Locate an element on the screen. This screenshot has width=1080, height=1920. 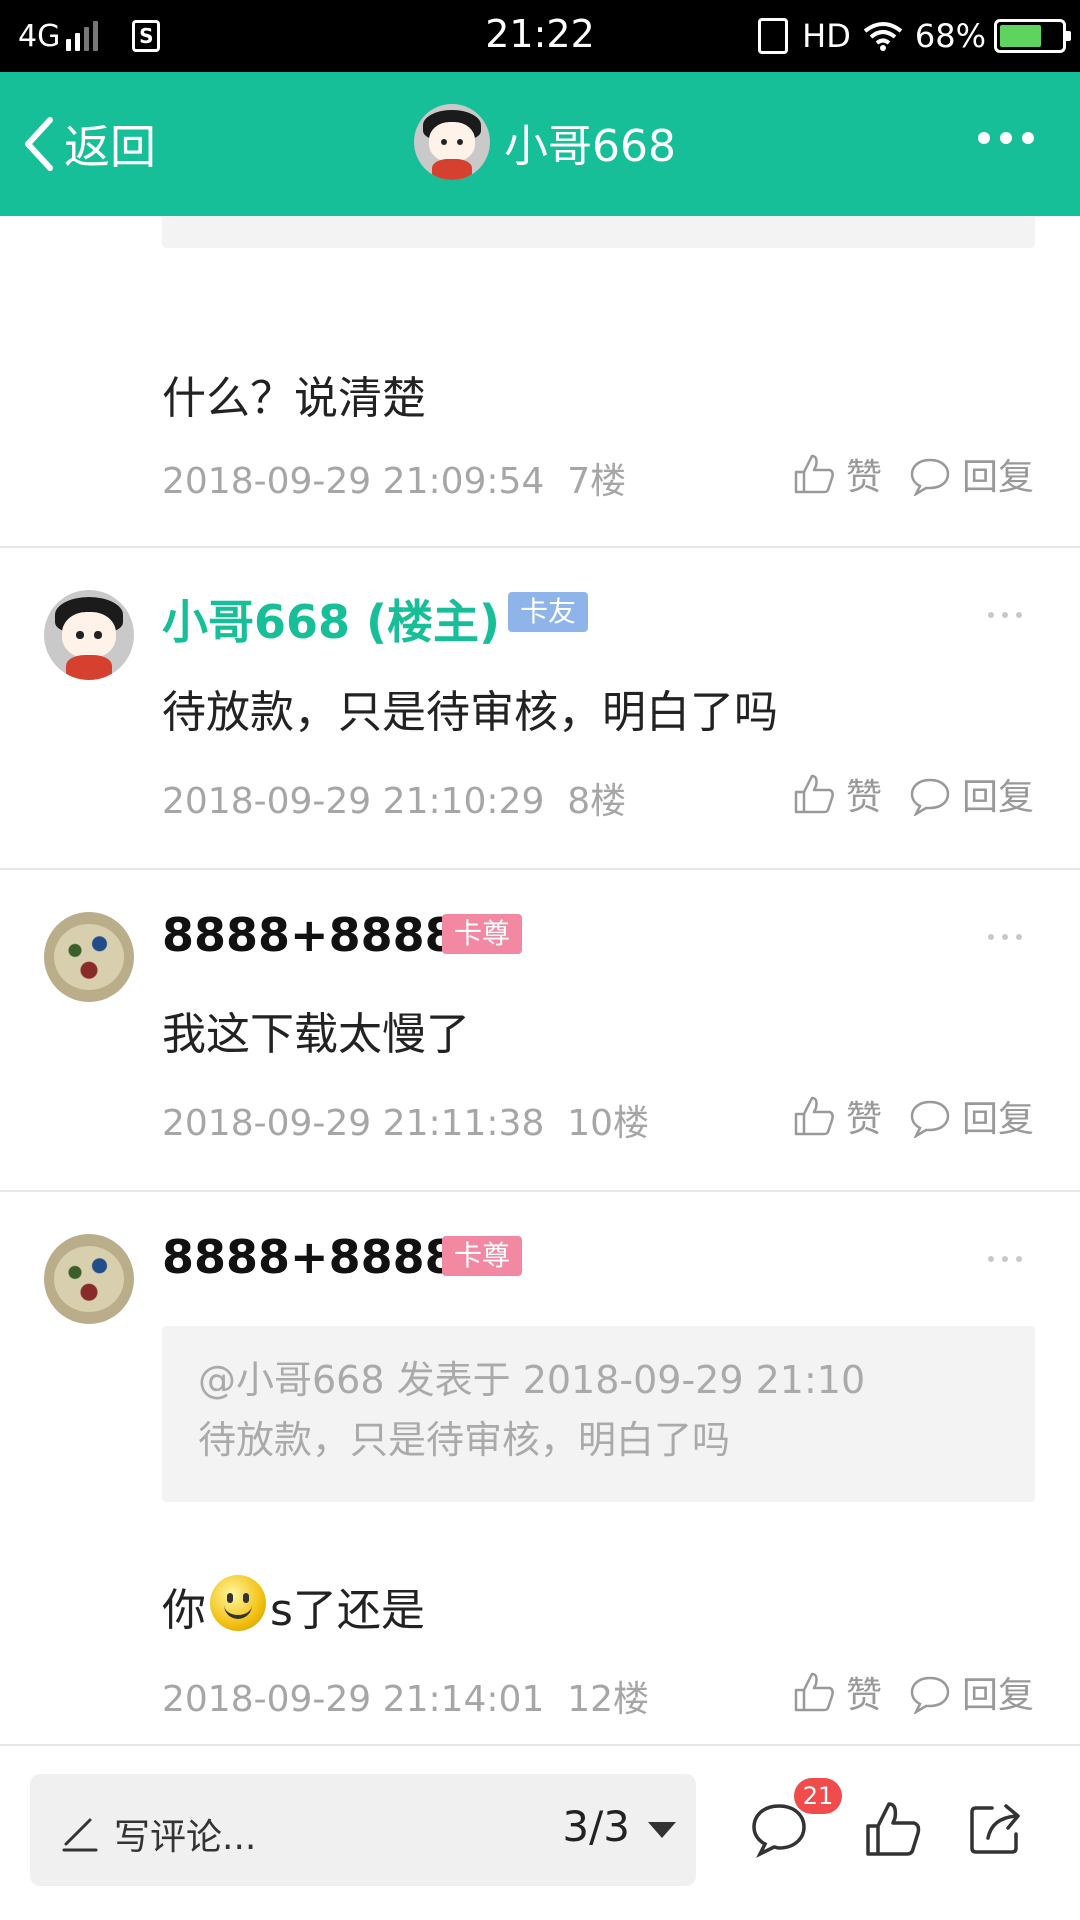
comment-meta: 2018-09-29 21:10:29 8楼 is located at coordinates (394, 798).